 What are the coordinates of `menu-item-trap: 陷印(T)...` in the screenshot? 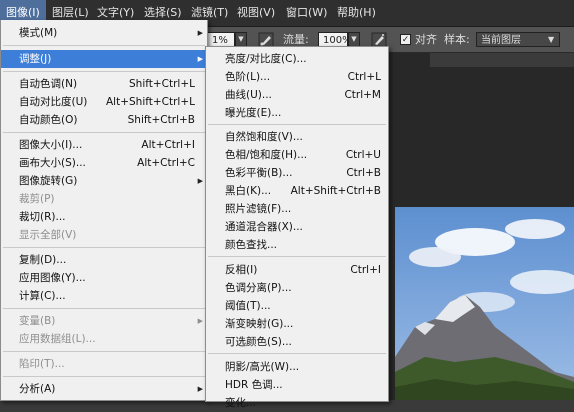 It's located at (104, 364).